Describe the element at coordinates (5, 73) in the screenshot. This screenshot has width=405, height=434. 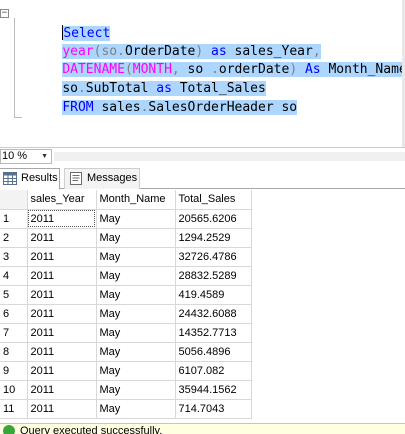
I see `editor-gutter` at that location.